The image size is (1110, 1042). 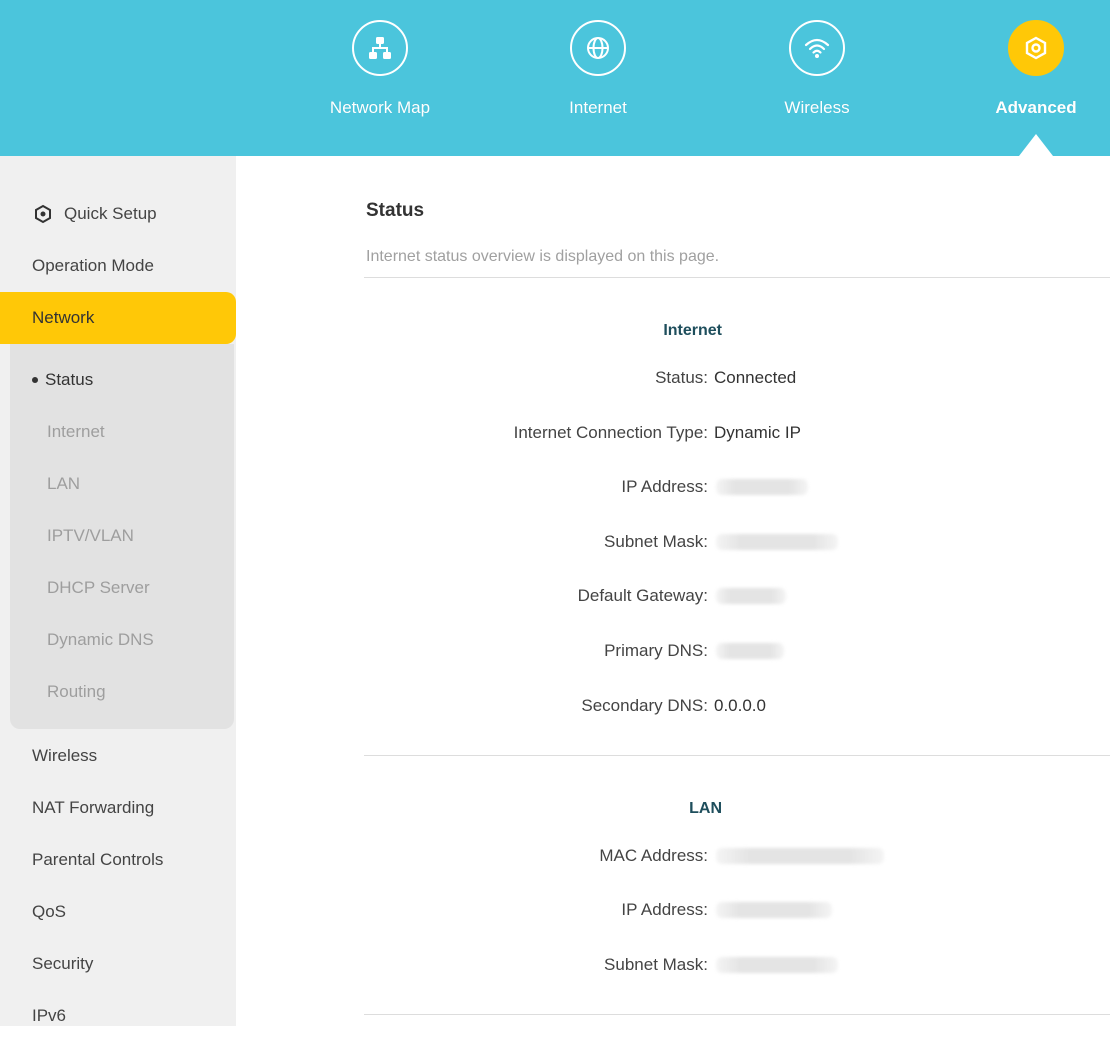 What do you see at coordinates (118, 964) in the screenshot?
I see `sidebar-item-security: Security` at bounding box center [118, 964].